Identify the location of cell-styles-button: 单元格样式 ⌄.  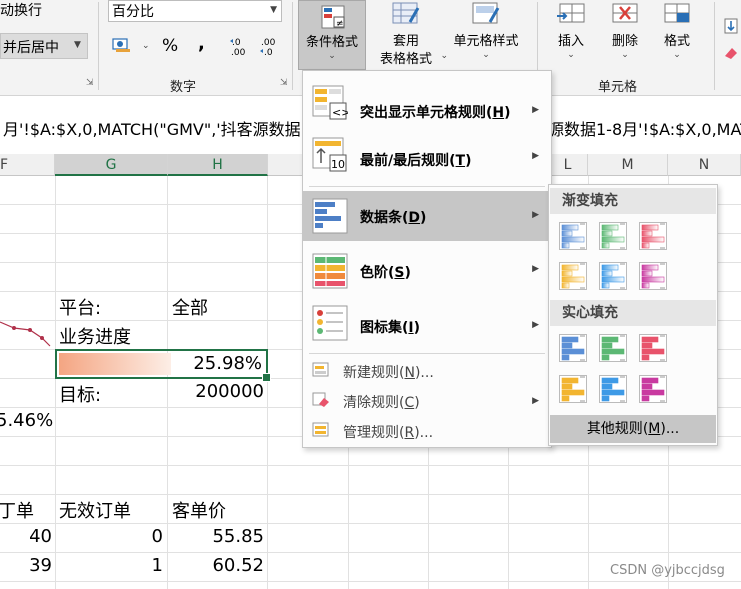
(486, 35).